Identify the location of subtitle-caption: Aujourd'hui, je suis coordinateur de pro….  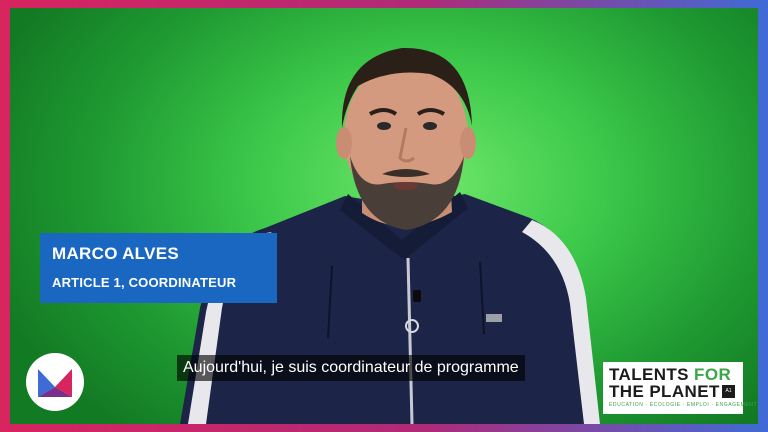
(351, 368).